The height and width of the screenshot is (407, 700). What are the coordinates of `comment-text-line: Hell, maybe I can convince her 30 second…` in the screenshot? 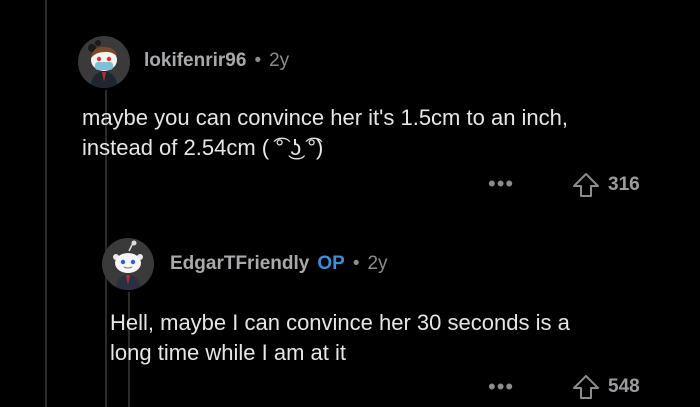 It's located at (340, 322).